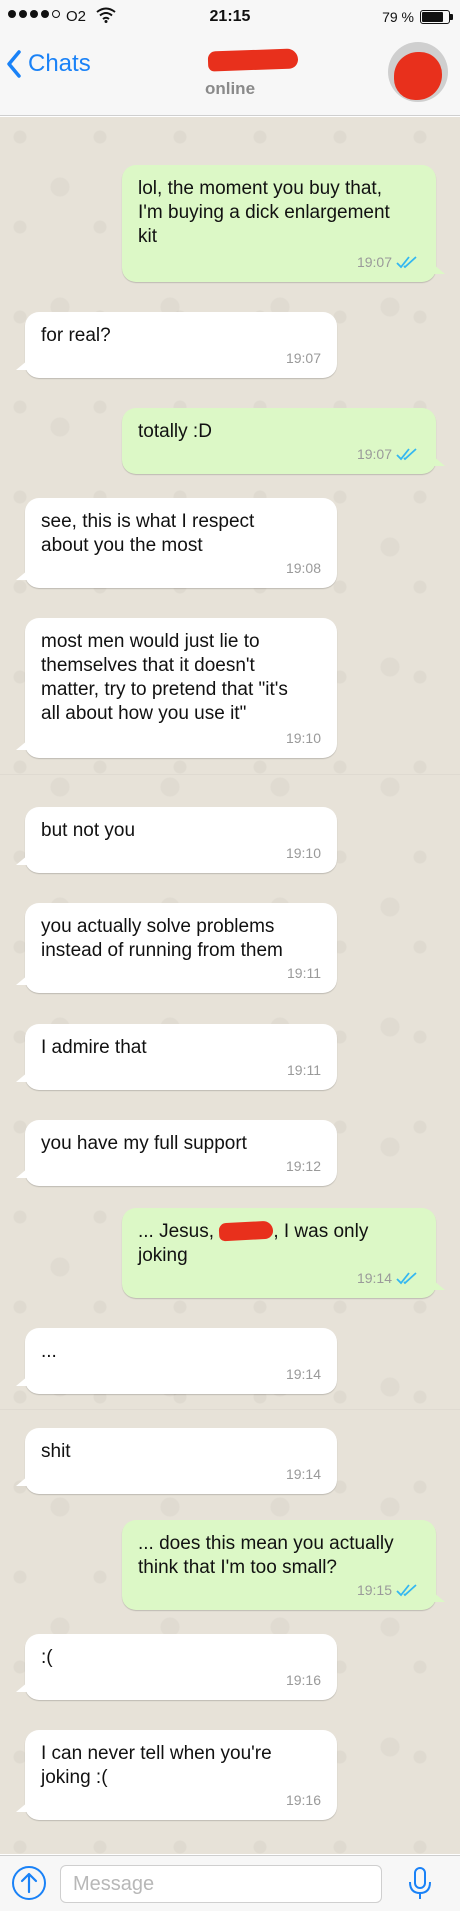 This screenshot has width=460, height=1911. I want to click on message-bubble-incoming: :( 19:16, so click(176, 1667).